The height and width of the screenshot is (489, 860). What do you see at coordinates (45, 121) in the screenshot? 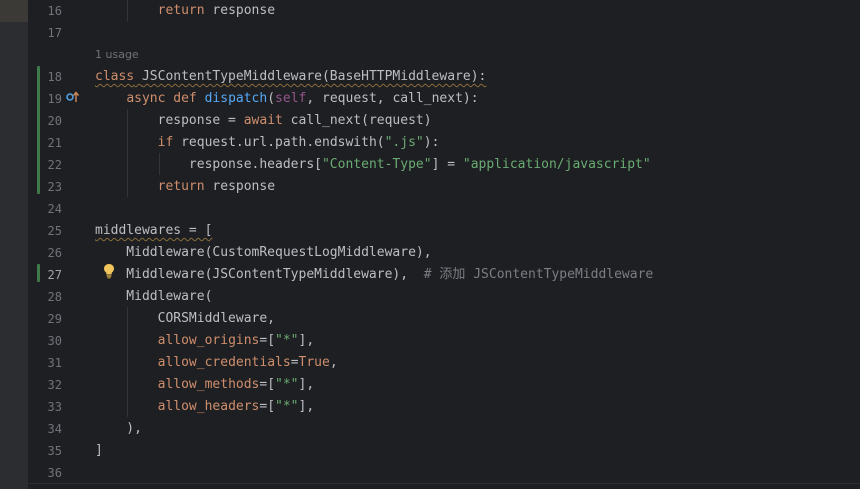
I see `line-number: 20` at bounding box center [45, 121].